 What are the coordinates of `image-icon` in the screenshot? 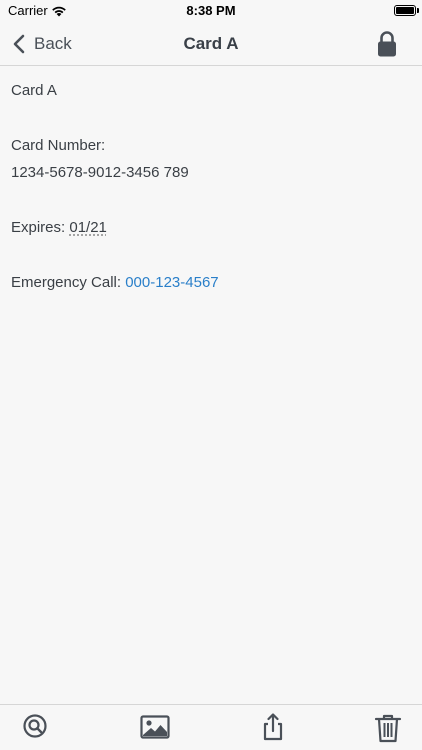 It's located at (155, 727).